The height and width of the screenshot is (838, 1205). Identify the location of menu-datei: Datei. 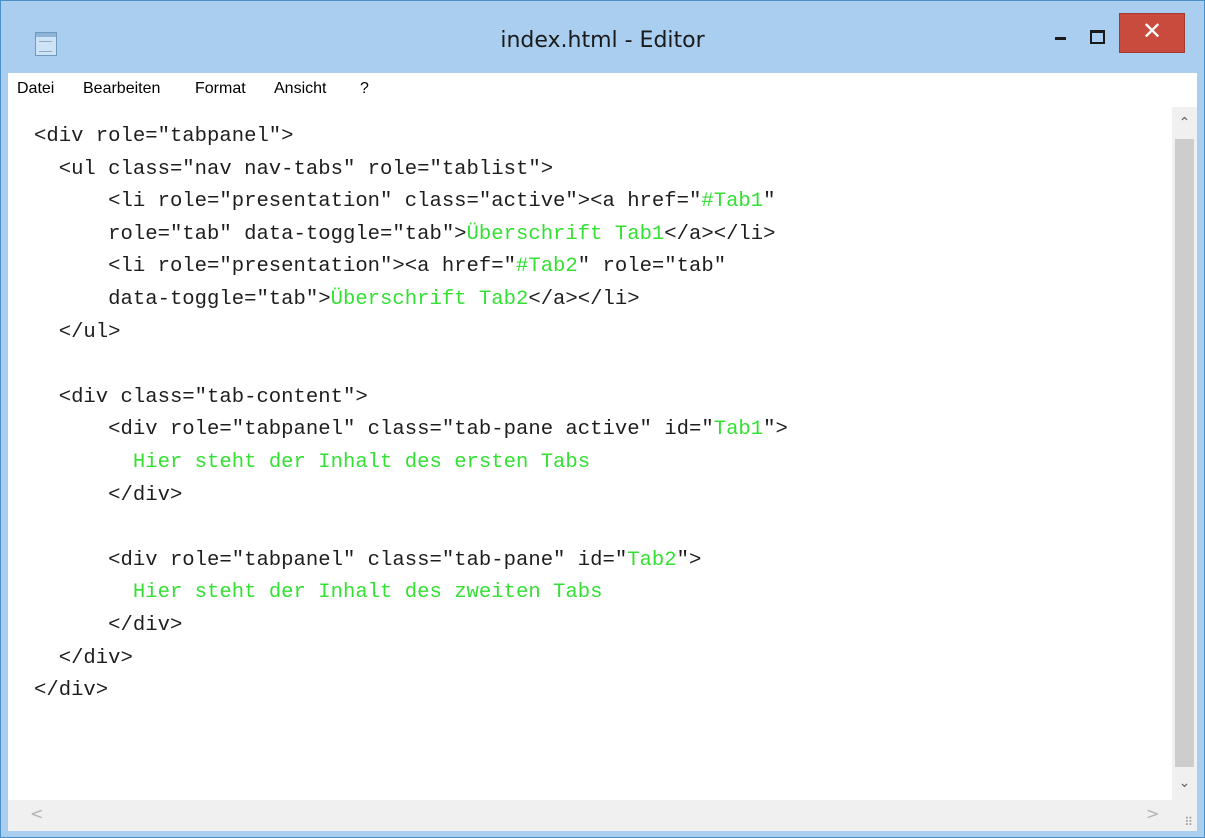
(35, 89).